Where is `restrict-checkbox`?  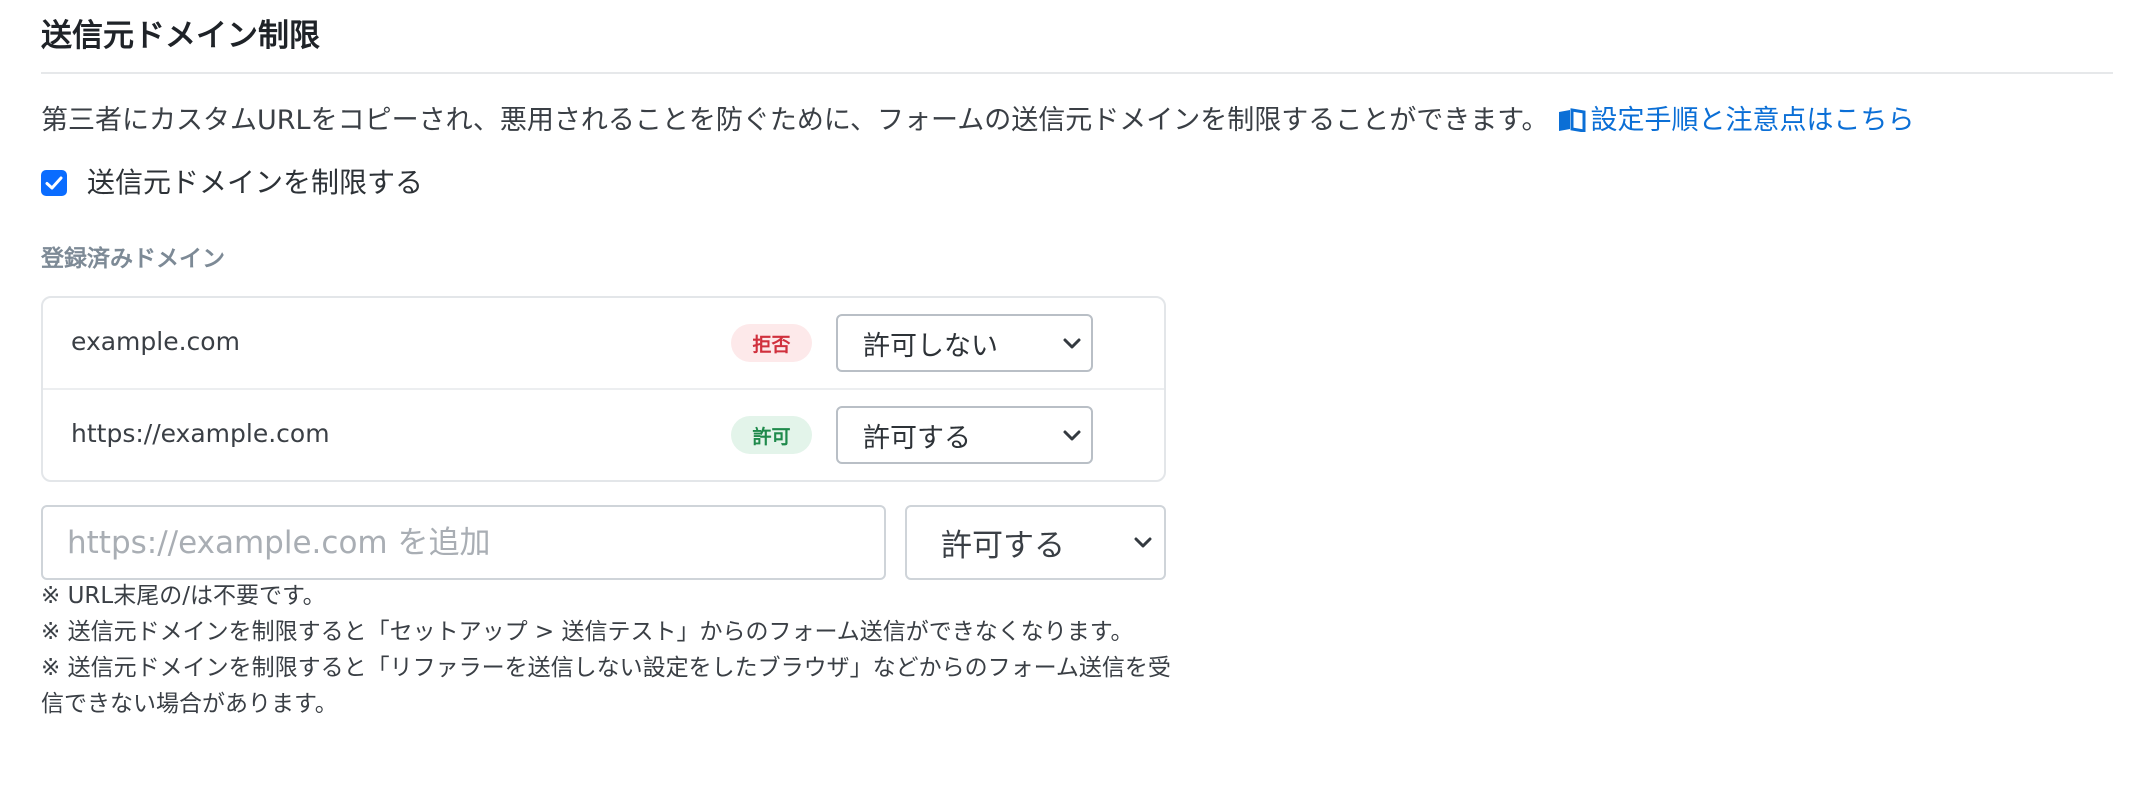 restrict-checkbox is located at coordinates (54, 183).